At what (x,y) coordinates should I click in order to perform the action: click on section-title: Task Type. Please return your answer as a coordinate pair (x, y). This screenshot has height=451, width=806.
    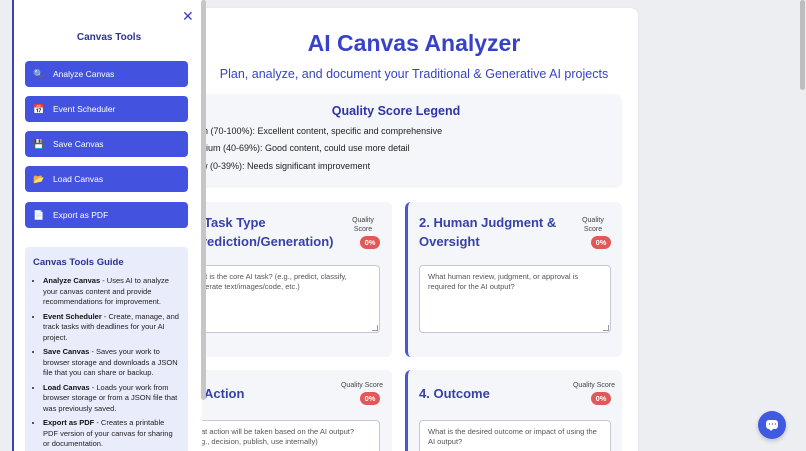
    Looking at the image, I should click on (235, 222).